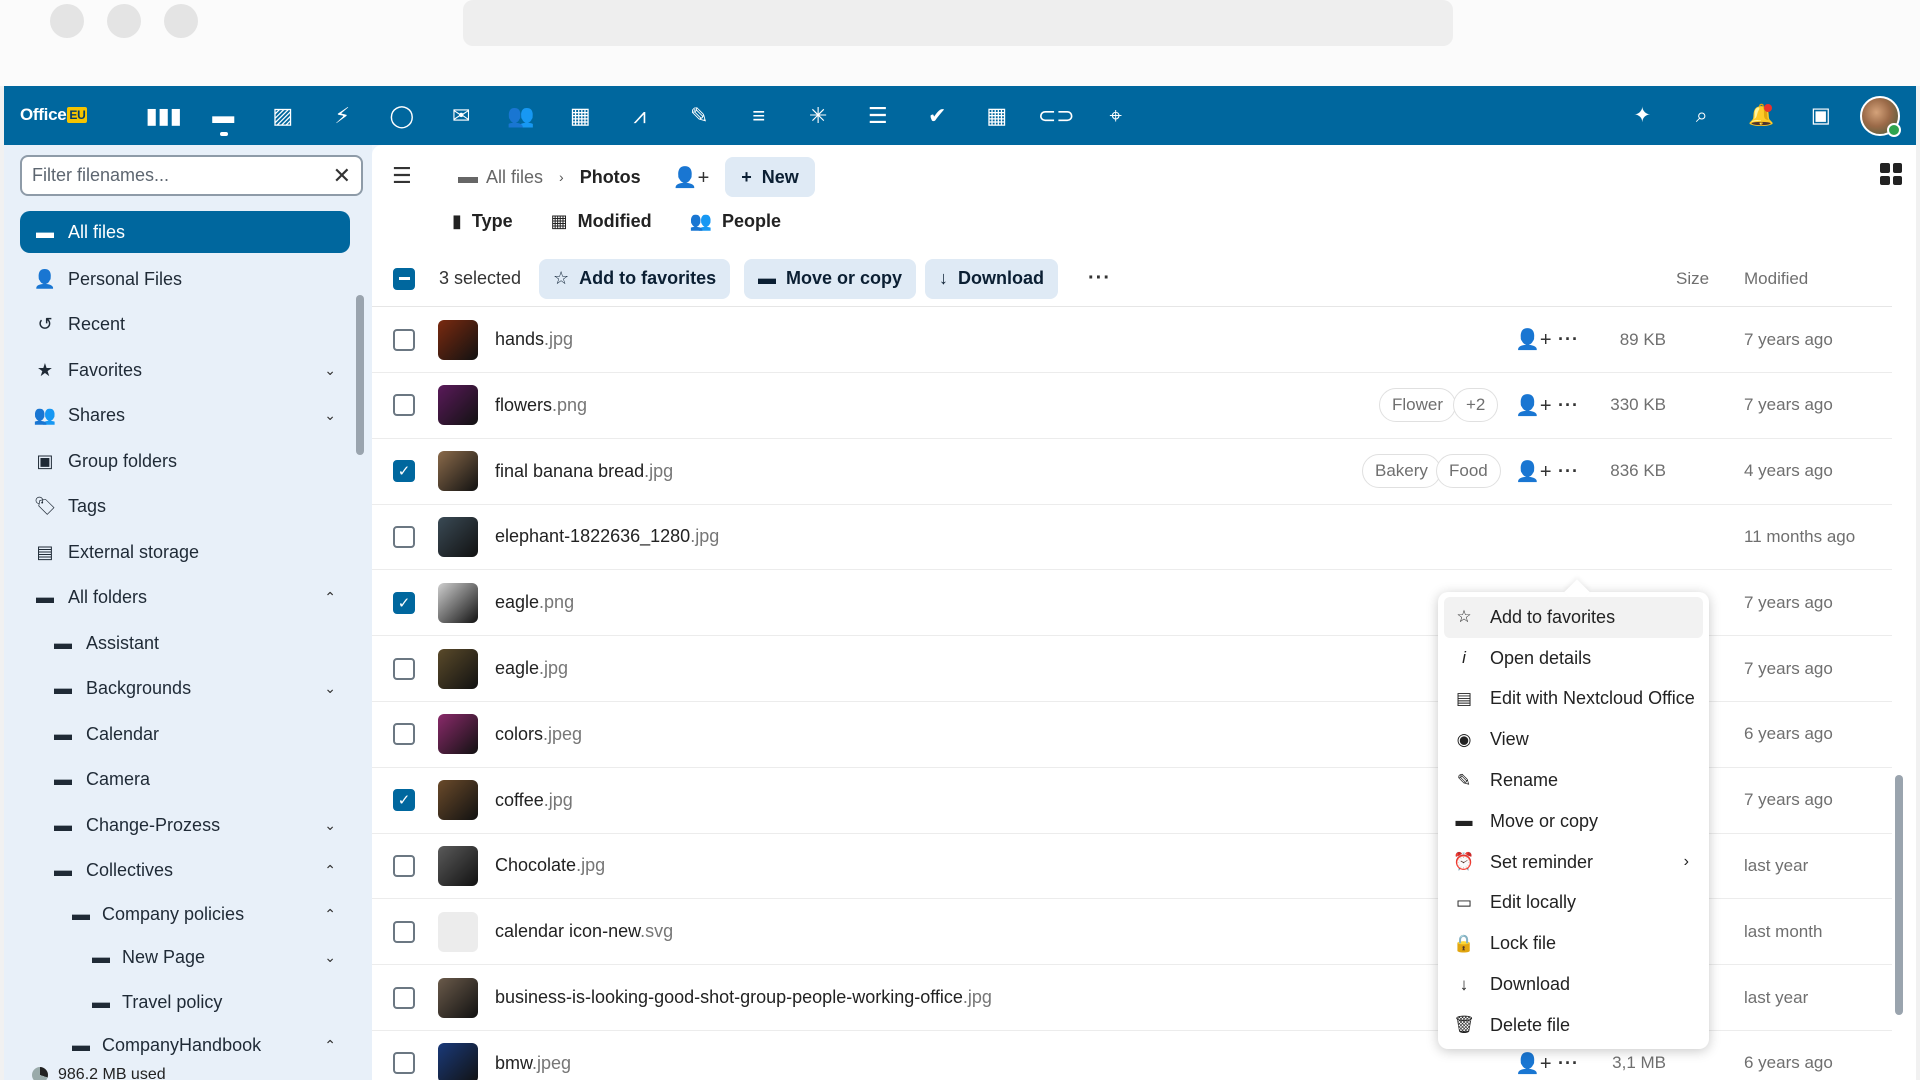 The image size is (1920, 1080). Describe the element at coordinates (1401, 471) in the screenshot. I see `file-tag: Bakery` at that location.